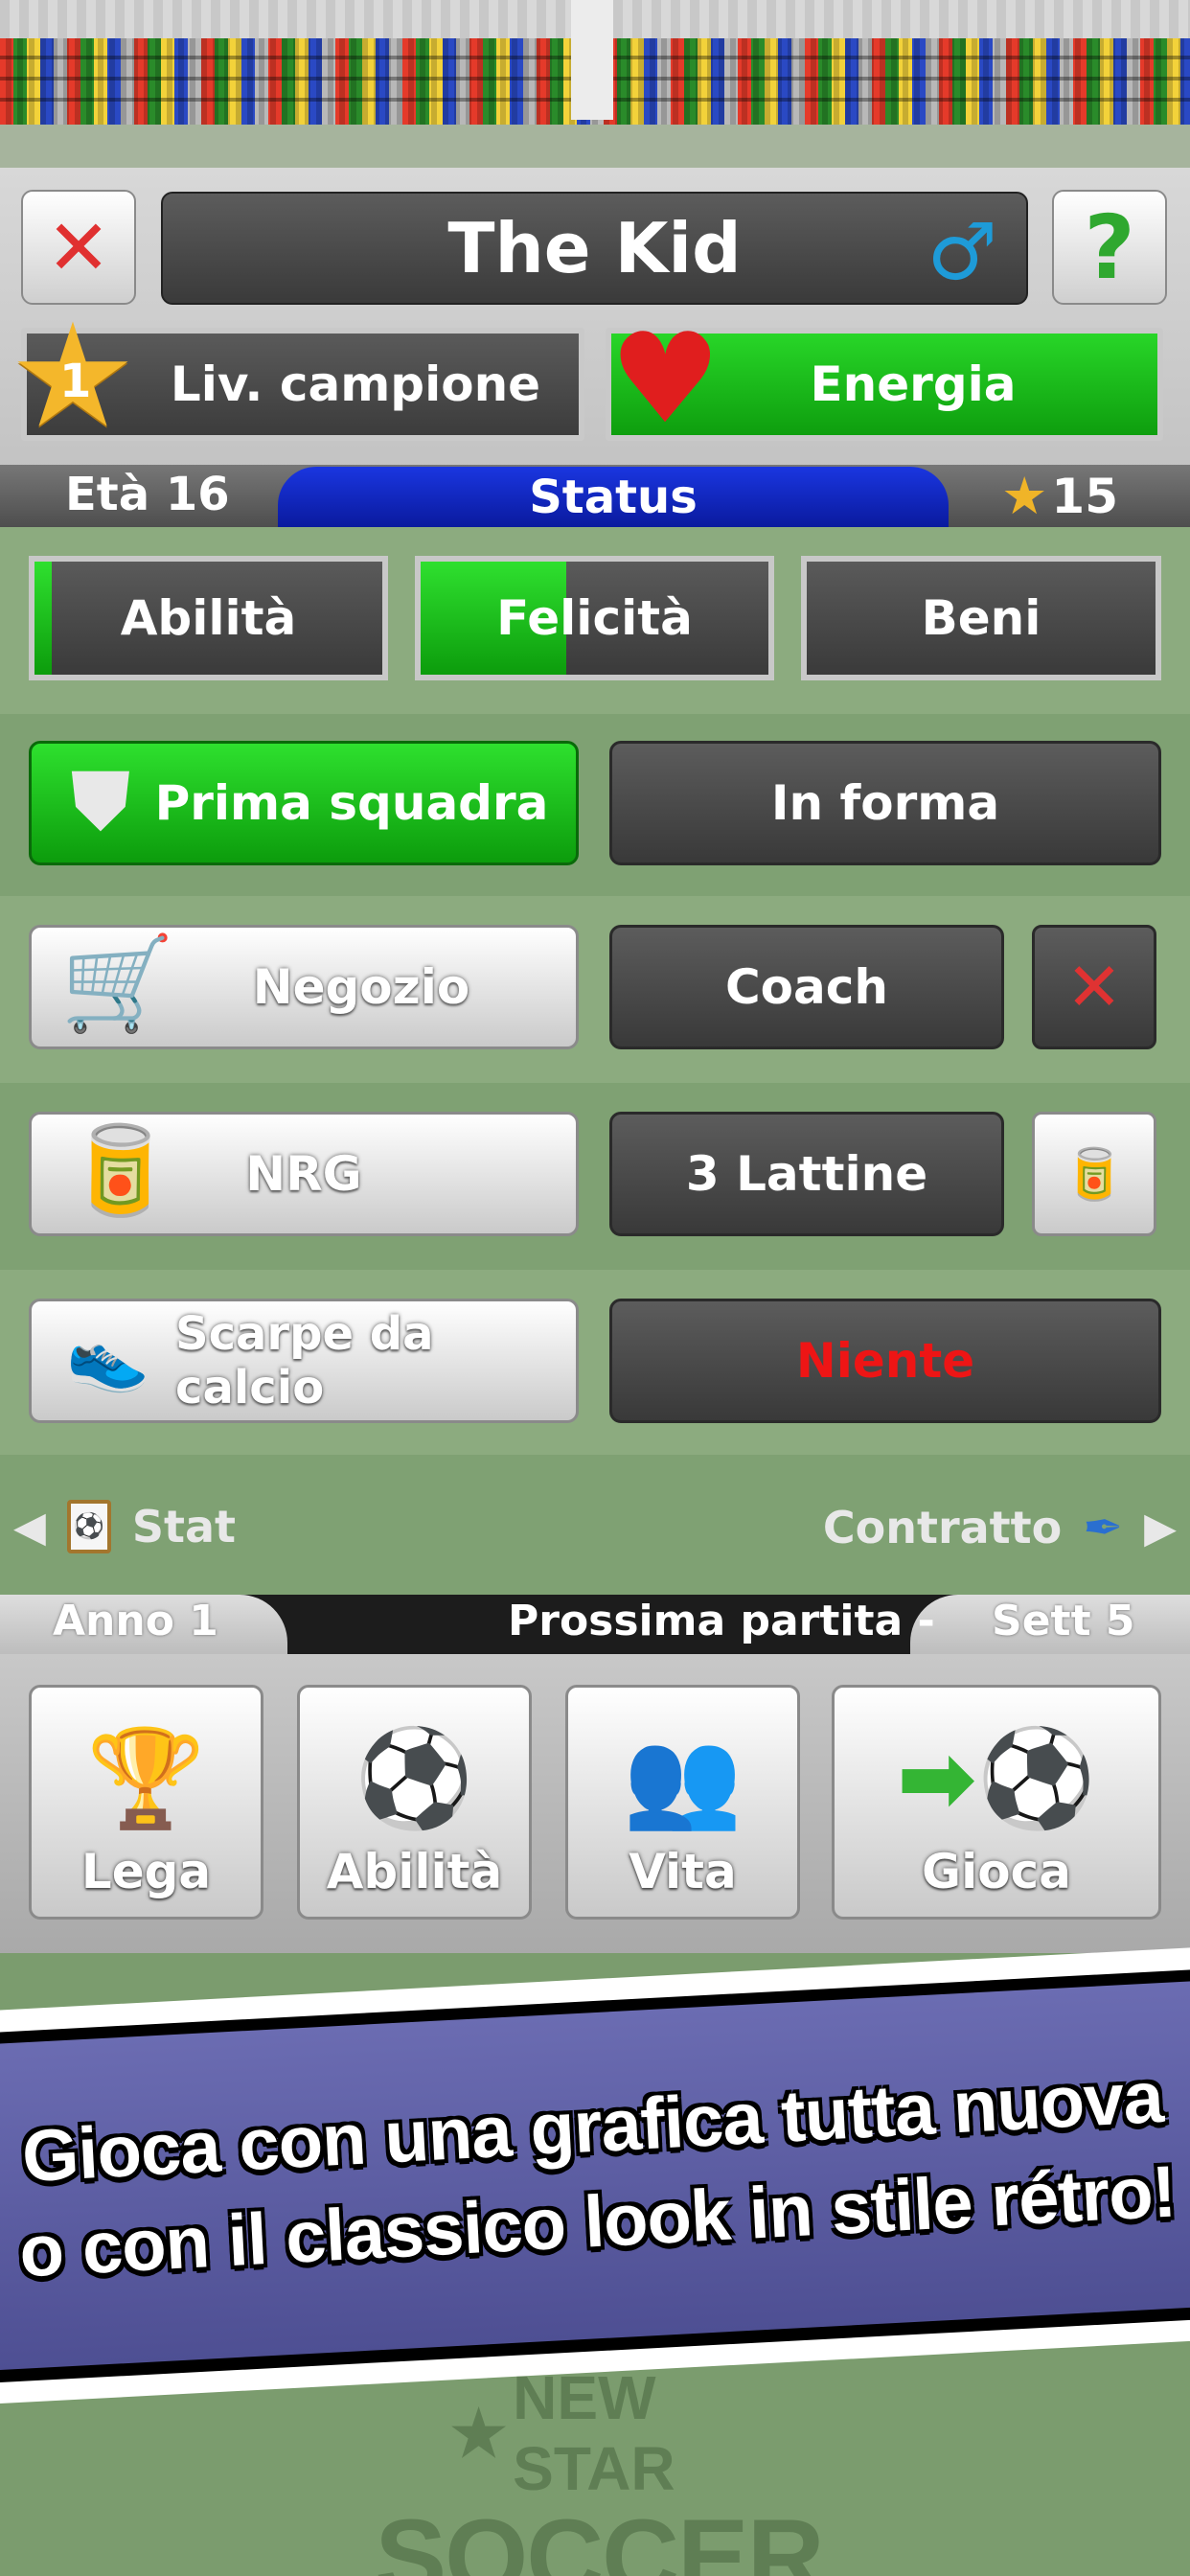 This screenshot has width=1190, height=2576. Describe the element at coordinates (594, 2433) in the screenshot. I see `logo-top-text: NEW STAR` at that location.